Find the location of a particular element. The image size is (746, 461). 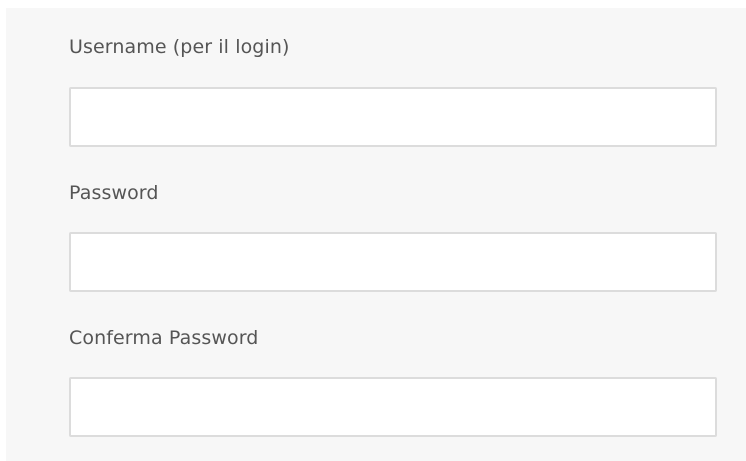

username-input is located at coordinates (393, 117).